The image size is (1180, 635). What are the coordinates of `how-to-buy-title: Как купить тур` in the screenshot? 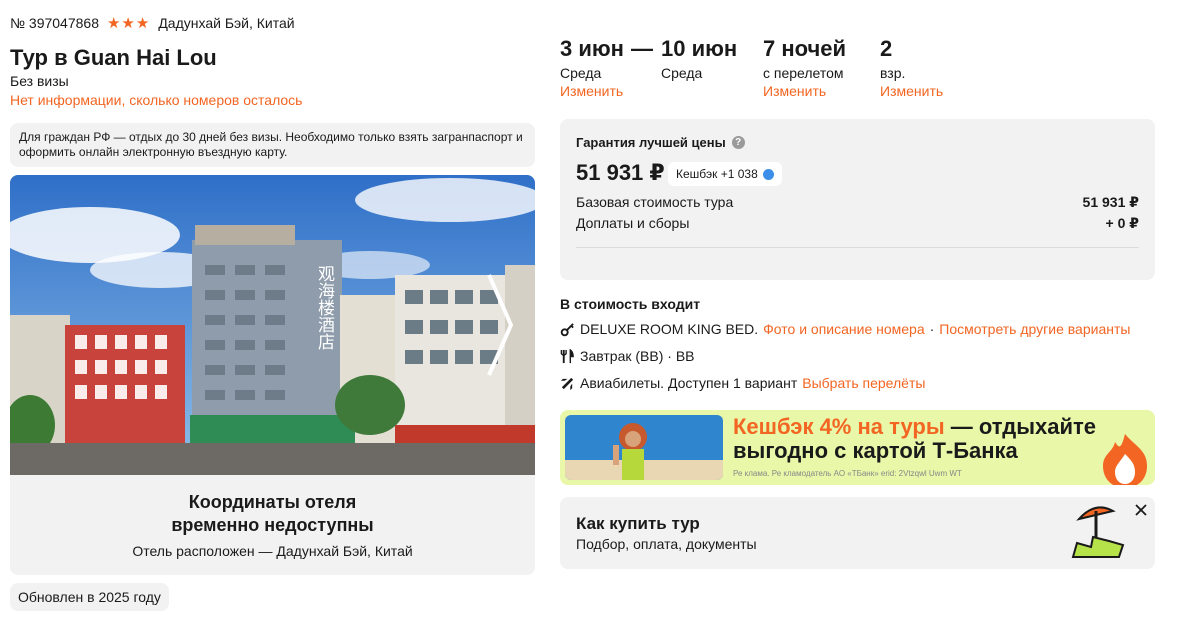 It's located at (638, 523).